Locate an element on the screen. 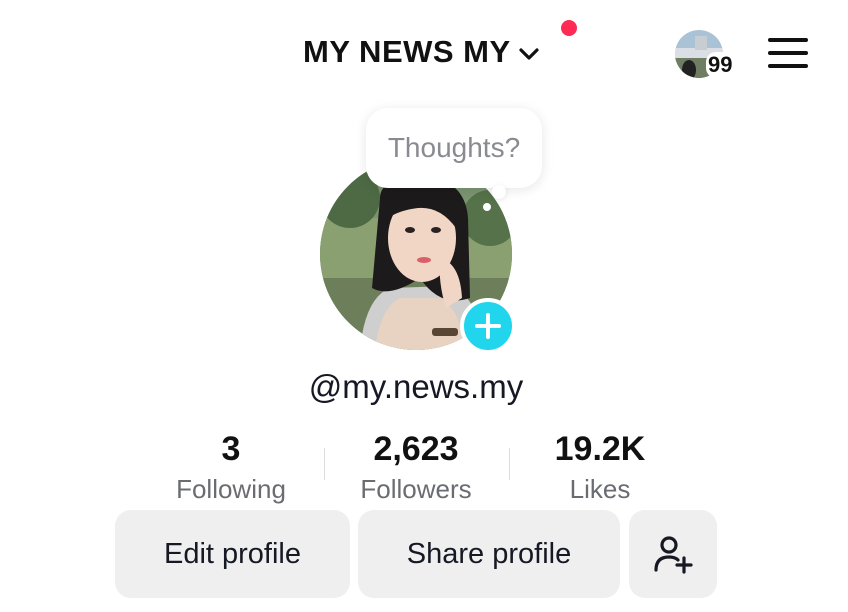  account-switcher: MY NEWS MY is located at coordinates (422, 52).